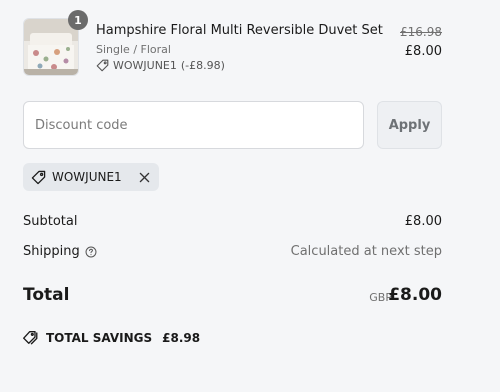  Describe the element at coordinates (423, 221) in the screenshot. I see `subtotal-value: £8.00` at that location.